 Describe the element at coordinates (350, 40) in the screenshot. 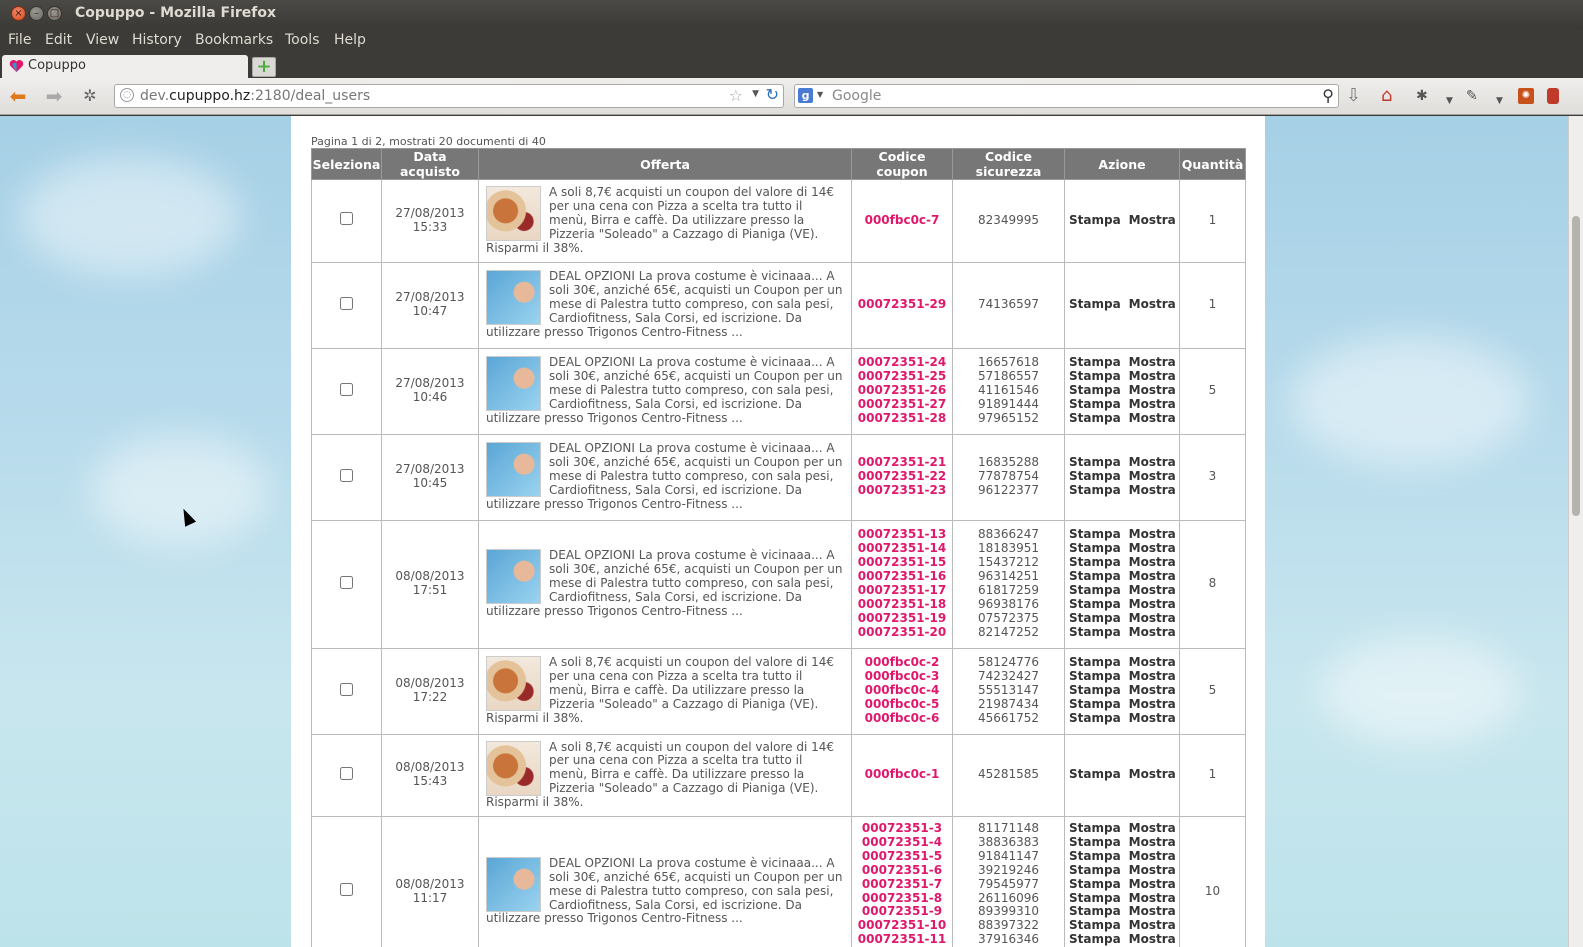

I see `menu-help: Help` at that location.